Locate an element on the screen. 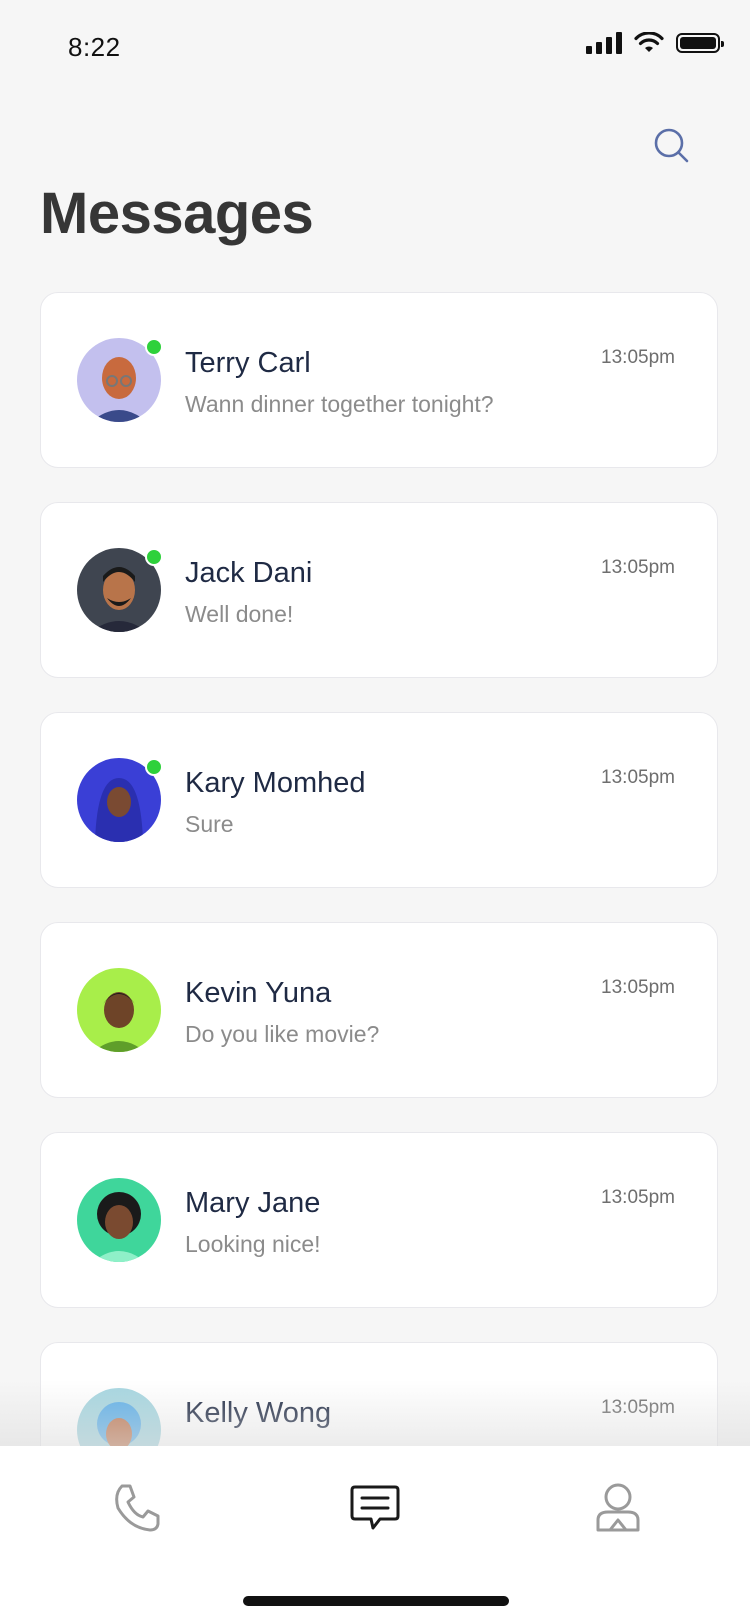  contact-name: Terry Carl is located at coordinates (248, 363).